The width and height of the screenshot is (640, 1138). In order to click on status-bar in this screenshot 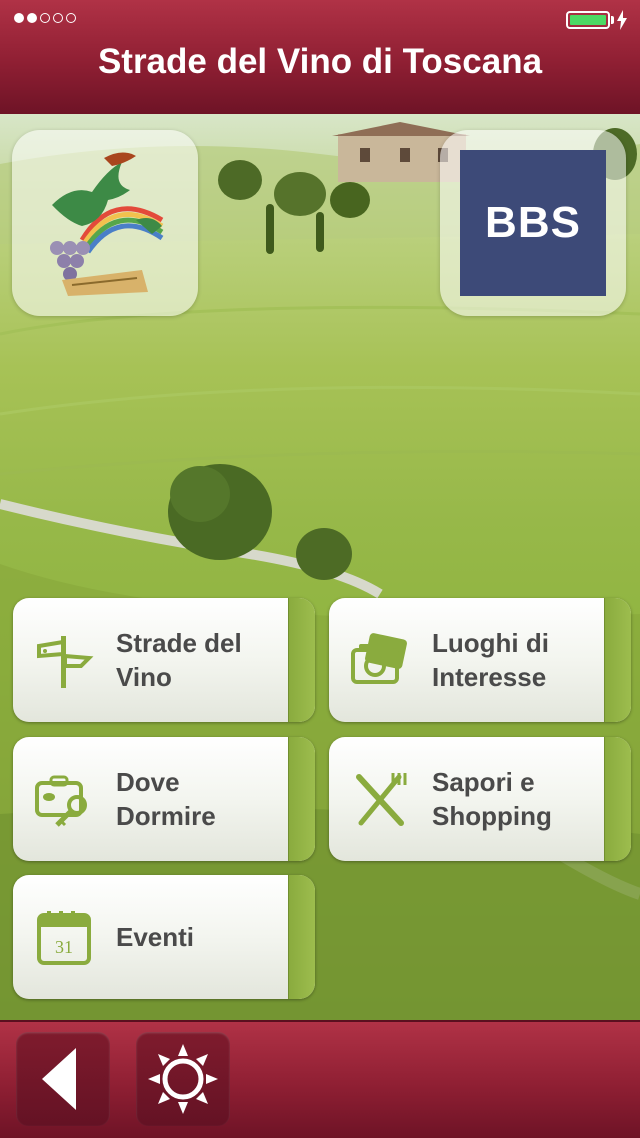, I will do `click(320, 20)`.